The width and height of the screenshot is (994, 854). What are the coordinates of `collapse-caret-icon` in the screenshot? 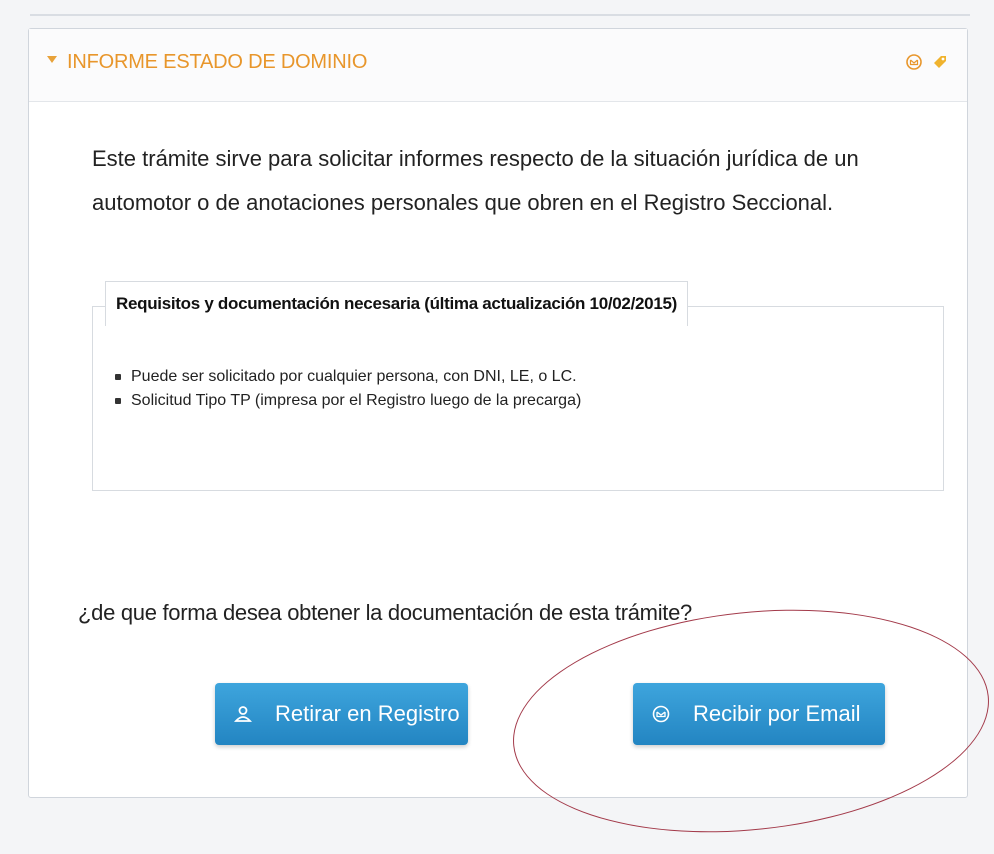 It's located at (52, 59).